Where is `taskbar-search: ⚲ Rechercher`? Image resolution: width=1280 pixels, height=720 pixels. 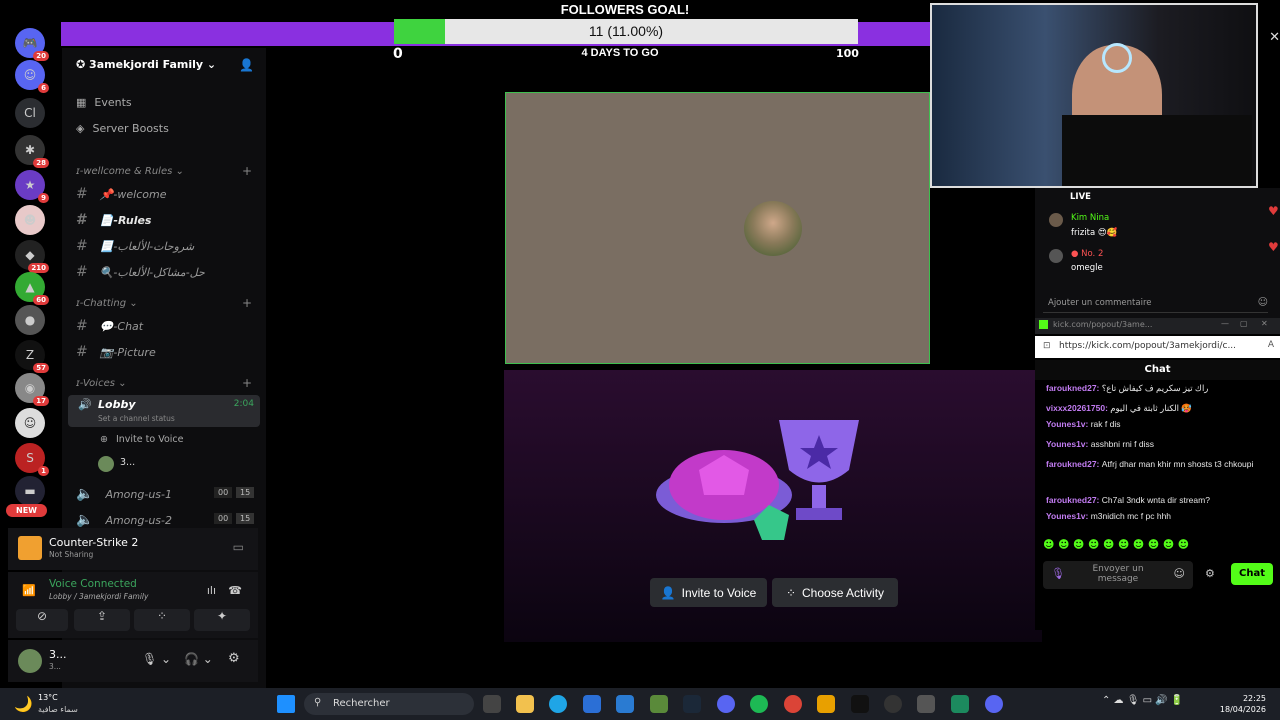 taskbar-search: ⚲ Rechercher is located at coordinates (389, 704).